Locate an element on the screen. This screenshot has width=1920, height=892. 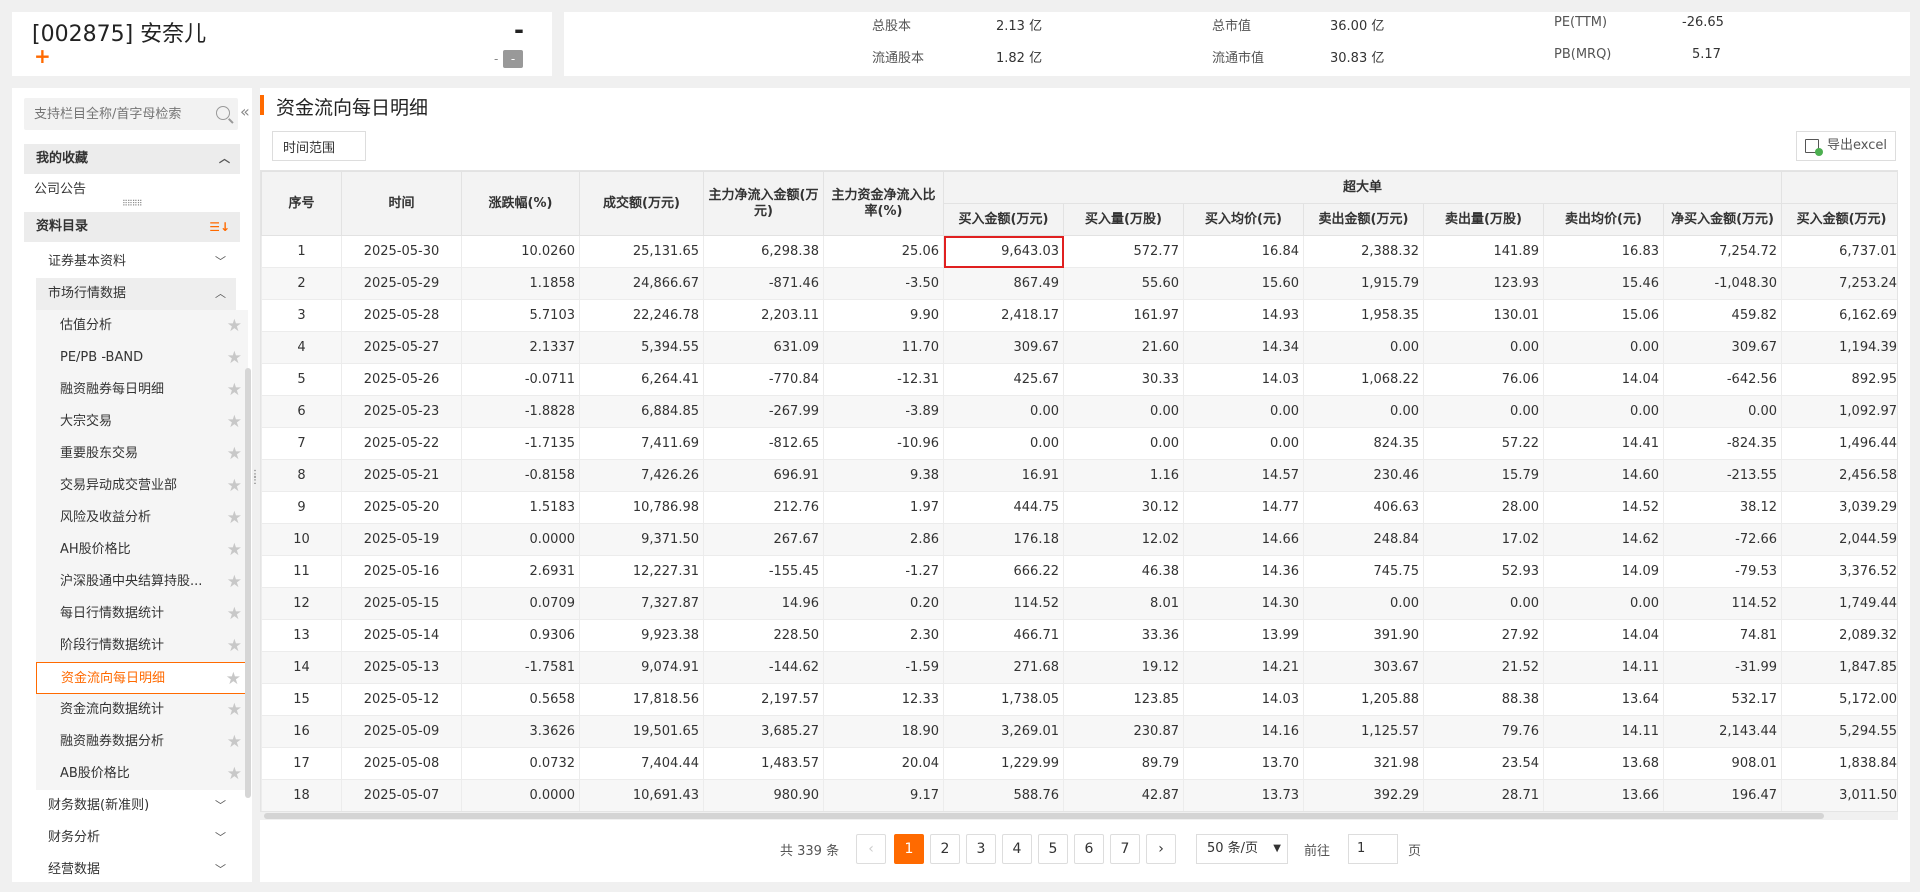
add-favorite-icon: + is located at coordinates (42, 56).